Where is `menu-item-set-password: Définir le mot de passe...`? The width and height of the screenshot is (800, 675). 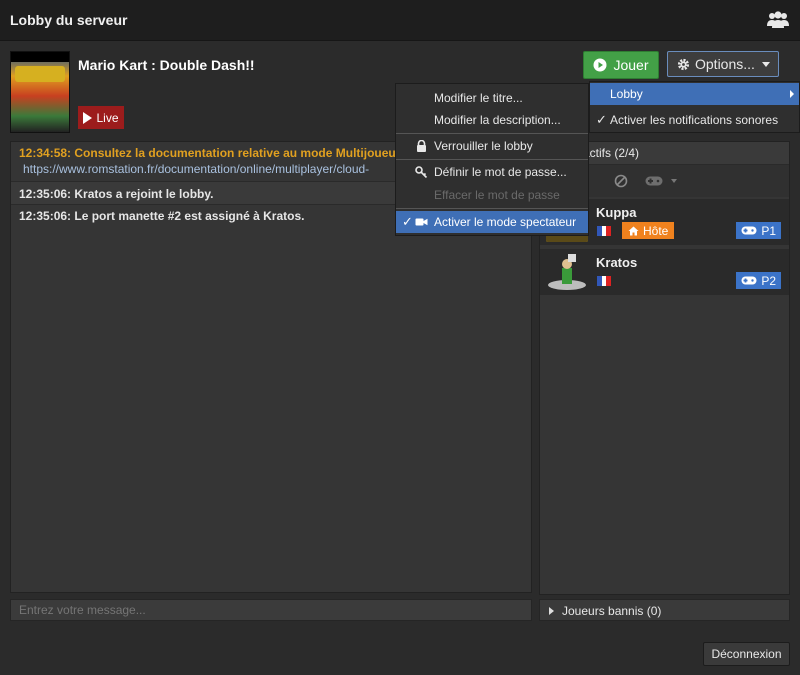
menu-item-set-password: Définir le mot de passe... is located at coordinates (492, 172).